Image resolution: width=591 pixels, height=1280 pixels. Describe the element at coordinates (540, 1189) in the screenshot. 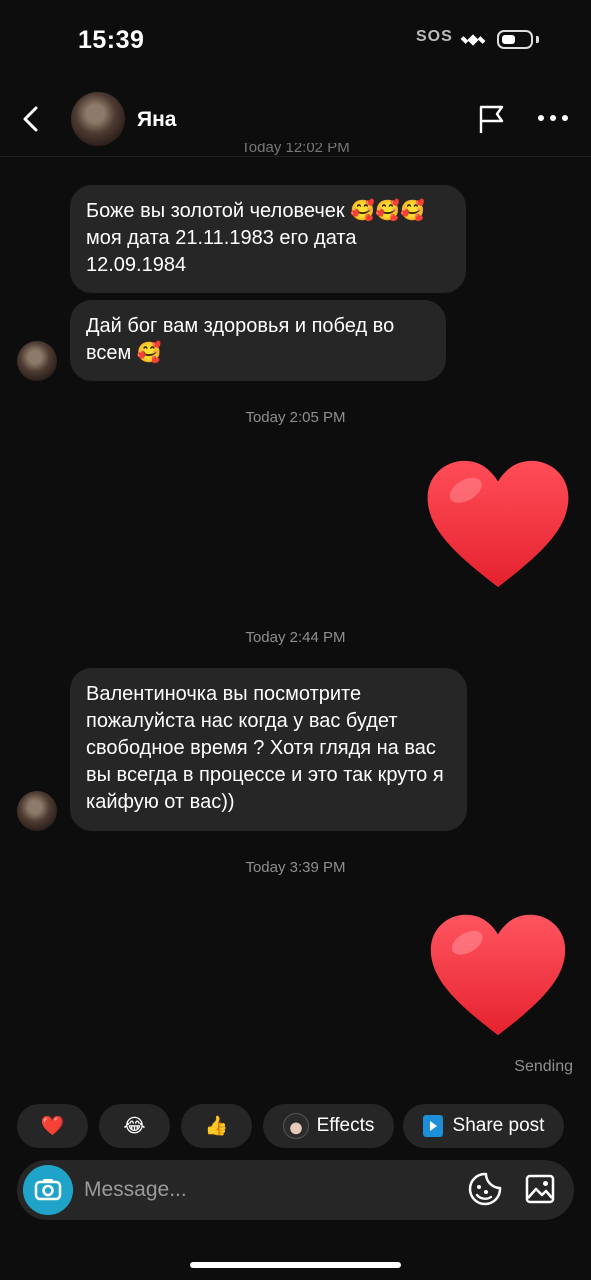

I see `gallery-icon` at that location.